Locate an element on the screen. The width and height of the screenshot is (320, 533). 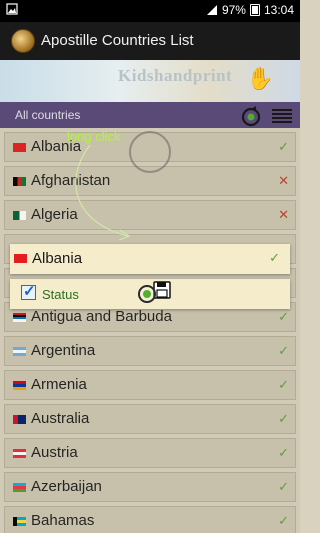
country-name: Australia is located at coordinates (60, 418).